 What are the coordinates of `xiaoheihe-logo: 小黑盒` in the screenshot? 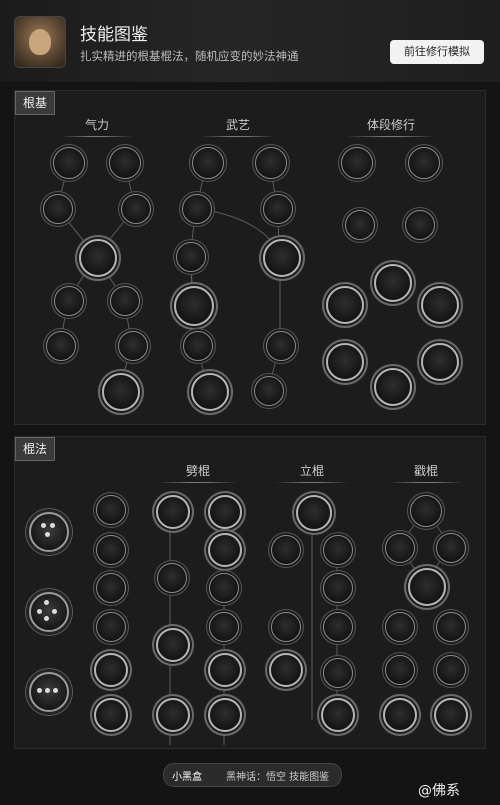 It's located at (187, 777).